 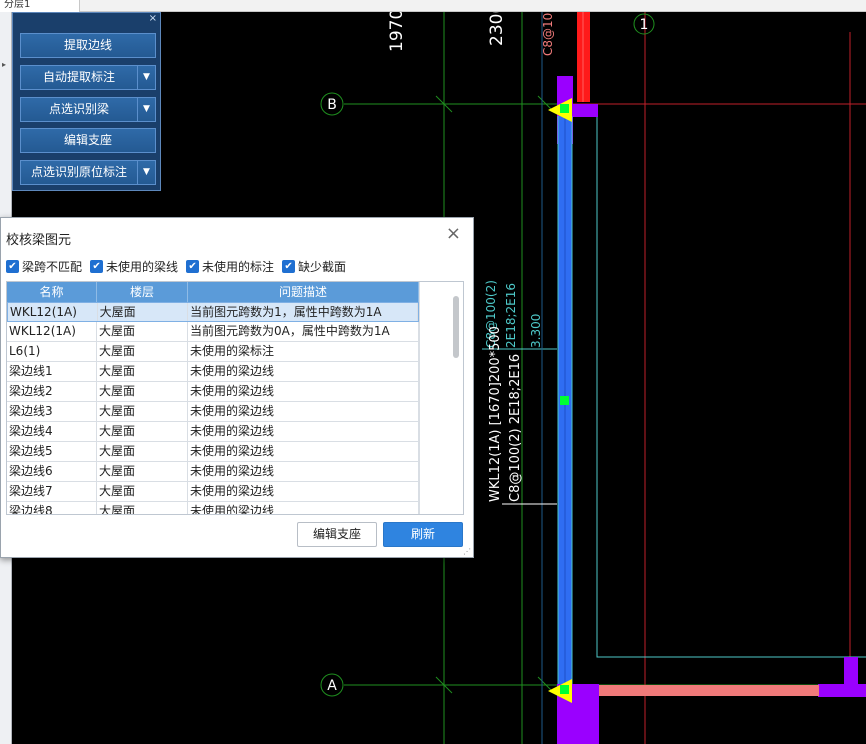 I want to click on dim-2300: 2300, so click(x=497, y=29).